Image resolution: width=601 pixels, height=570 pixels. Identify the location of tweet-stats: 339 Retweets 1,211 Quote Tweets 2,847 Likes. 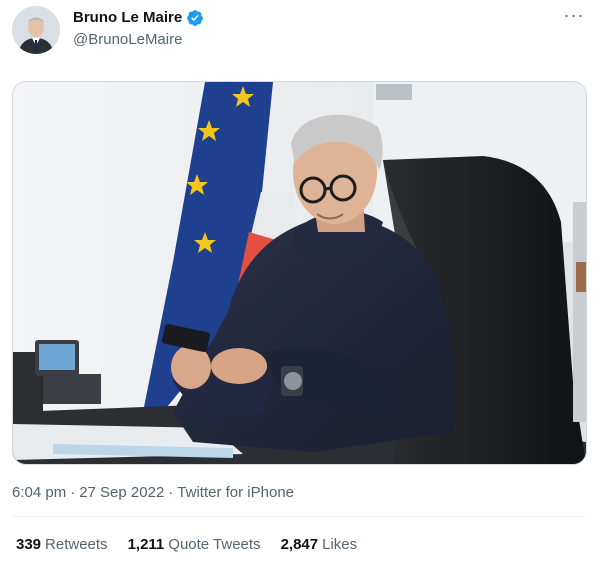
(186, 545).